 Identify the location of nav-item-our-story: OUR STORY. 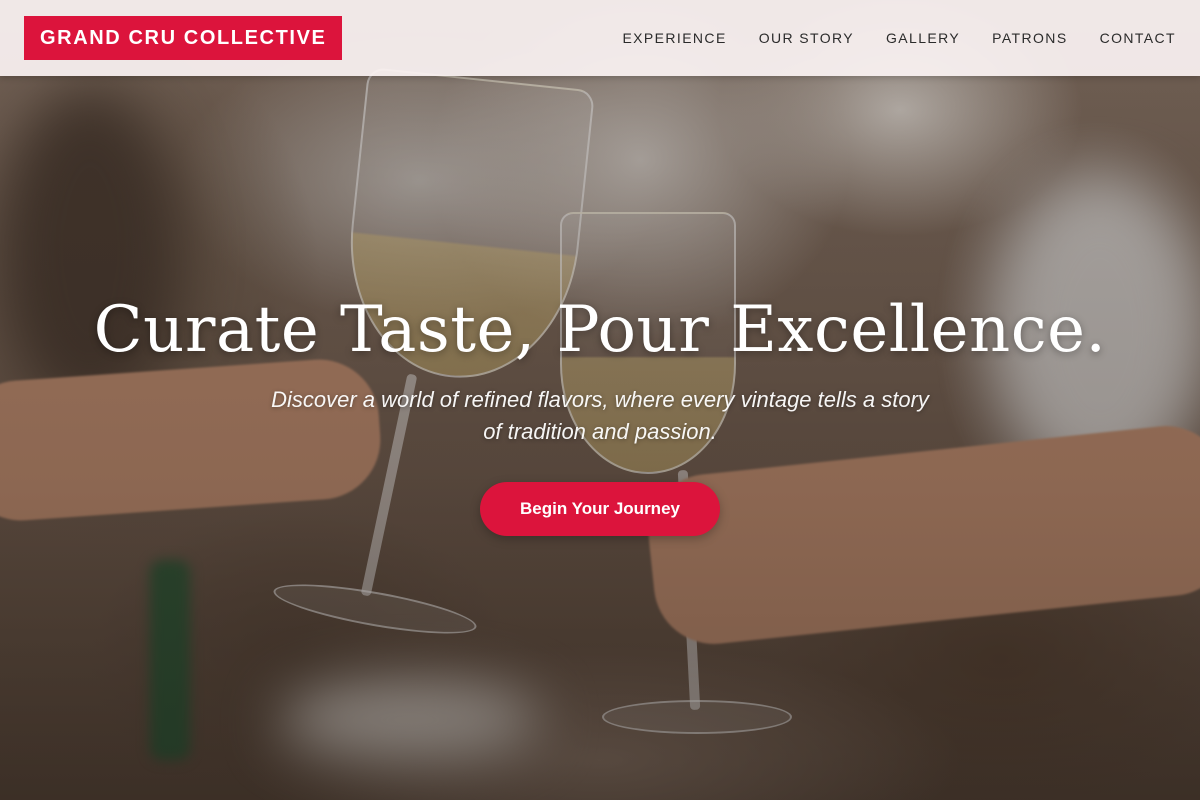
(806, 38).